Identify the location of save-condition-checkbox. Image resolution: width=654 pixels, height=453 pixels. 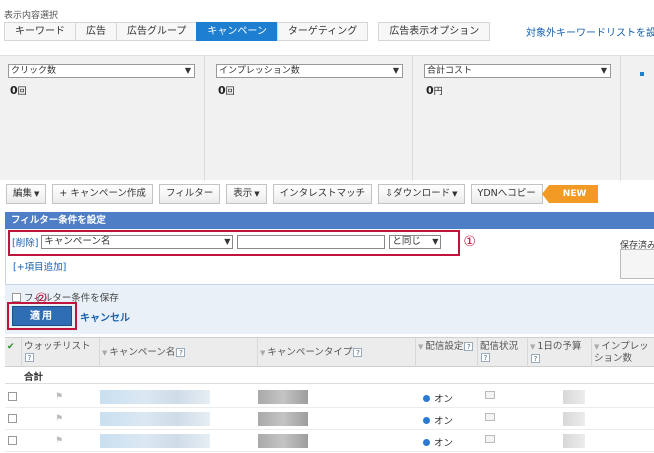
(16, 297).